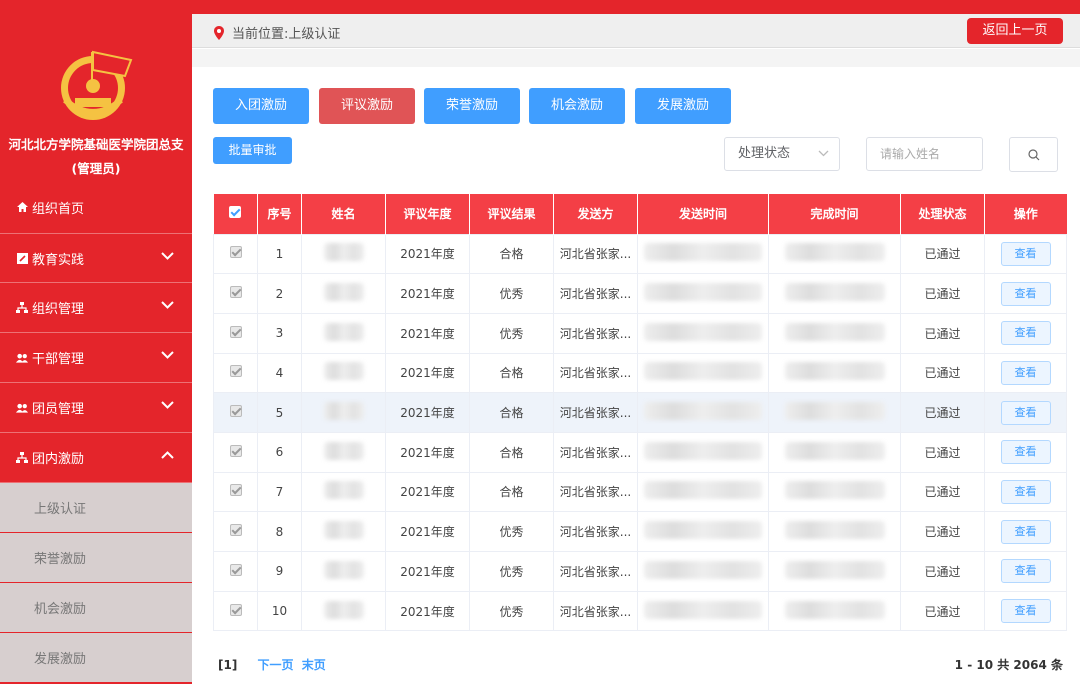 Image resolution: width=1080 pixels, height=684 pixels. Describe the element at coordinates (277, 32) in the screenshot. I see `breadcrumb: 当前位置:上级认证` at that location.